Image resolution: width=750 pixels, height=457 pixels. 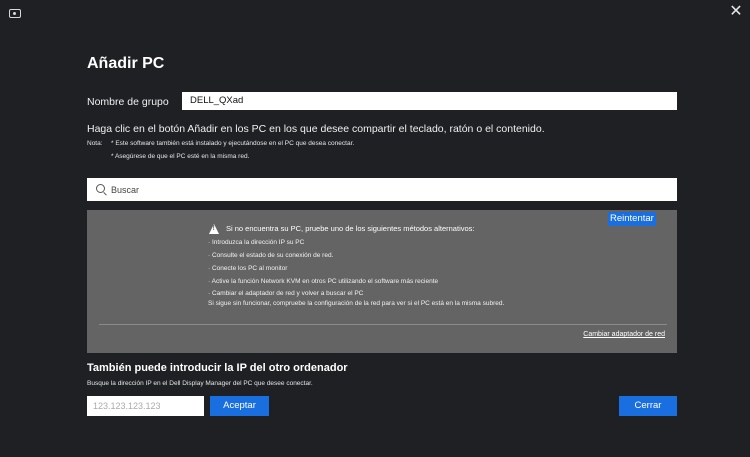 What do you see at coordinates (95, 143) in the screenshot?
I see `note-label: Nota:` at bounding box center [95, 143].